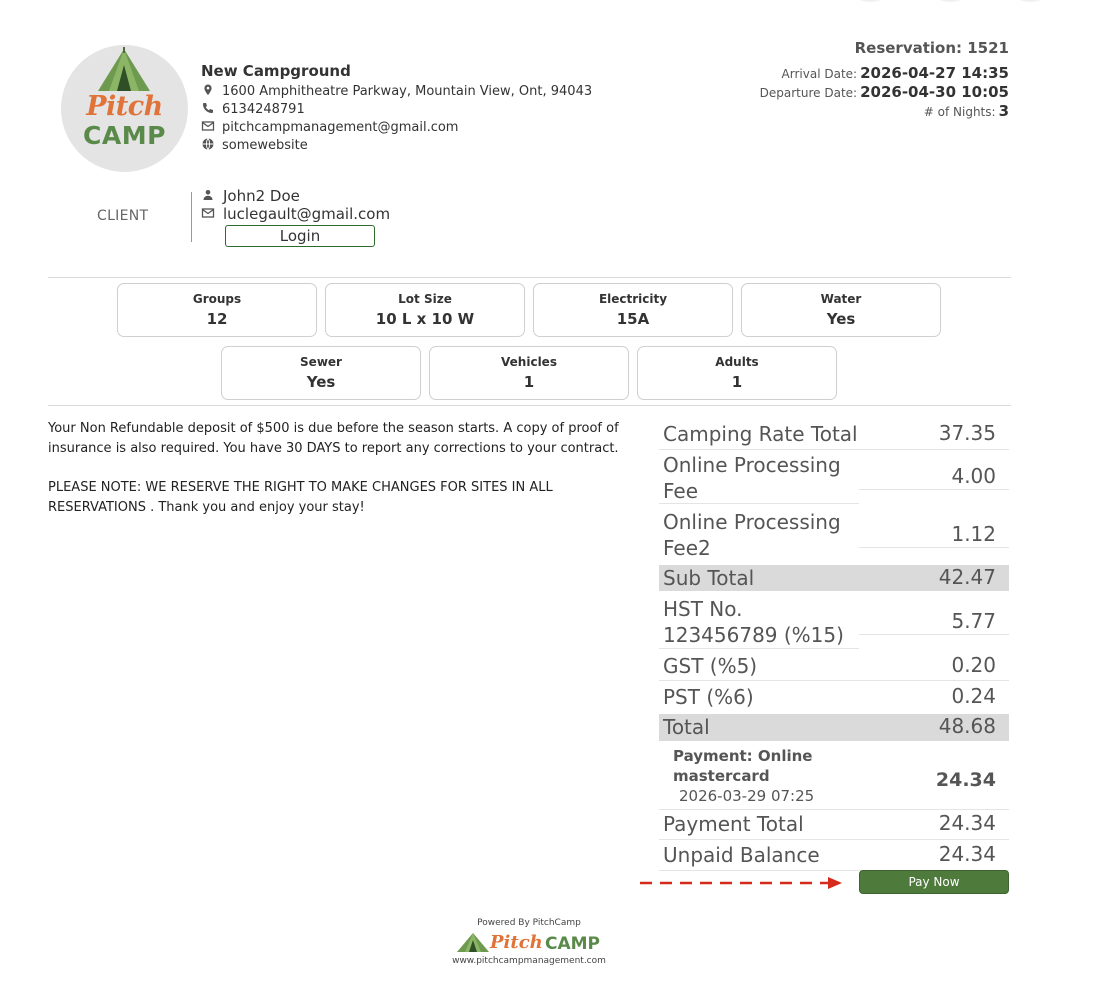 The width and height of the screenshot is (1097, 1004). What do you see at coordinates (834, 697) in the screenshot?
I see `totals-row-pst: PST (%6) 0.24` at bounding box center [834, 697].